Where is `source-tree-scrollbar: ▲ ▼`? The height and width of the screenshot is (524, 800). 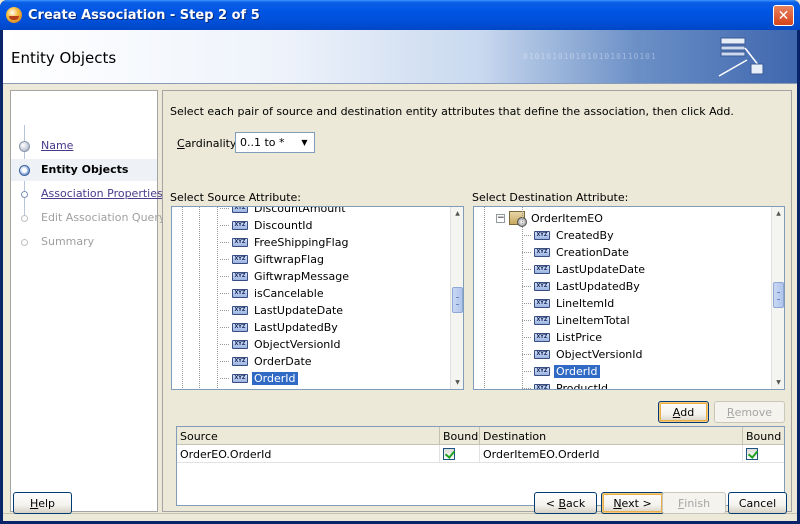
source-tree-scrollbar: ▲ ▼ is located at coordinates (456, 298).